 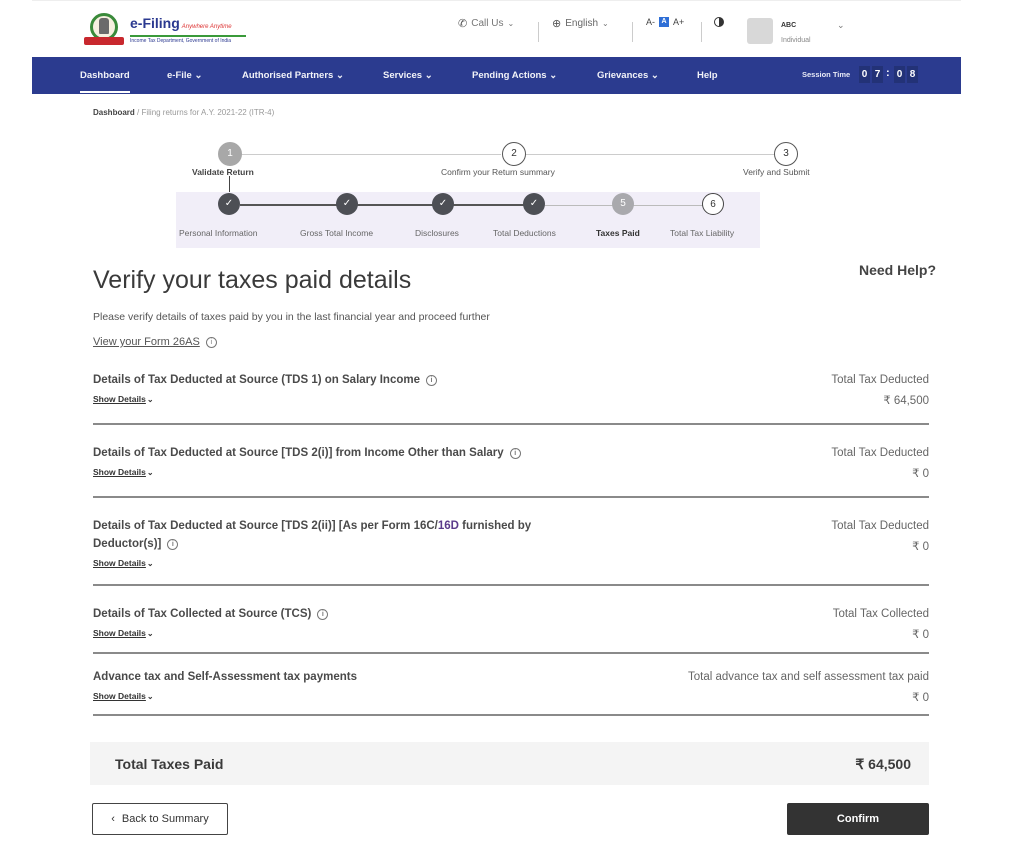 What do you see at coordinates (899, 74) in the screenshot?
I see `session-digit: 0` at bounding box center [899, 74].